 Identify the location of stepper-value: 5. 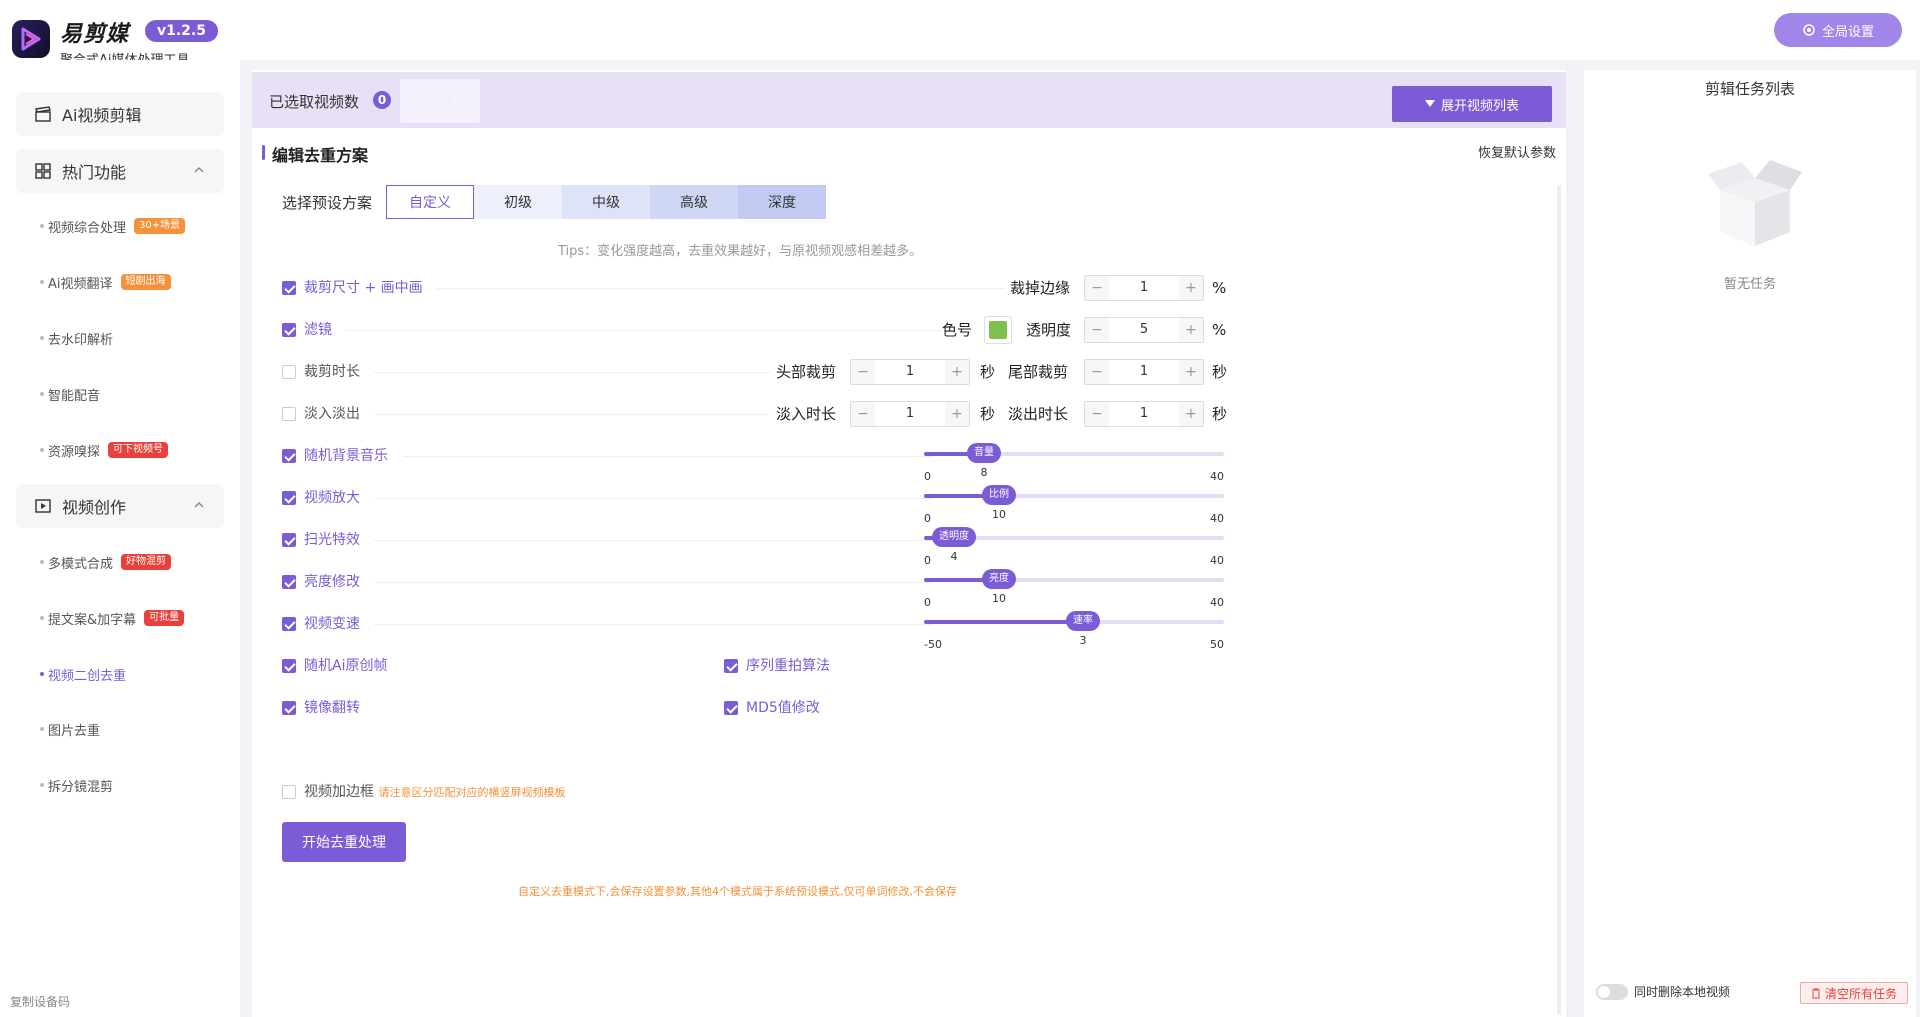
(1144, 330).